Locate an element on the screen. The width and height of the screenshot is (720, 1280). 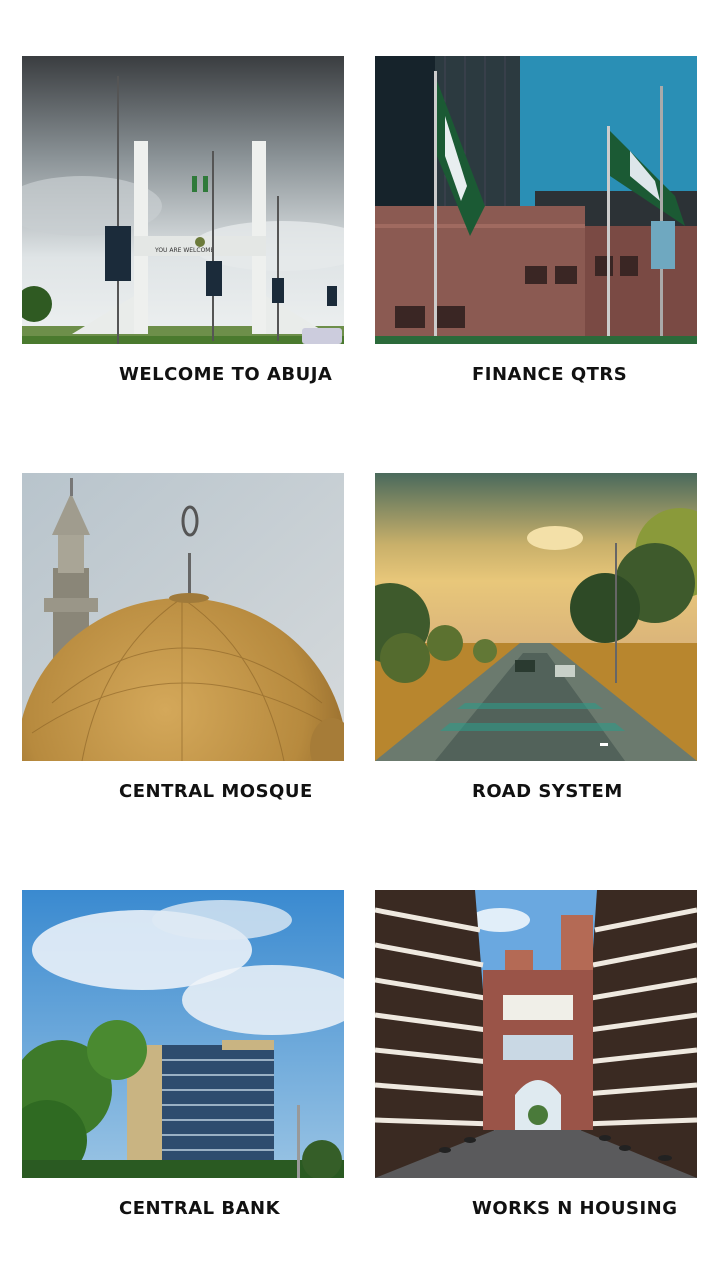
gallery-card-welcome: YOU ARE WELCOME WELCOME TO ABUJA is located at coordinates (183, 220).